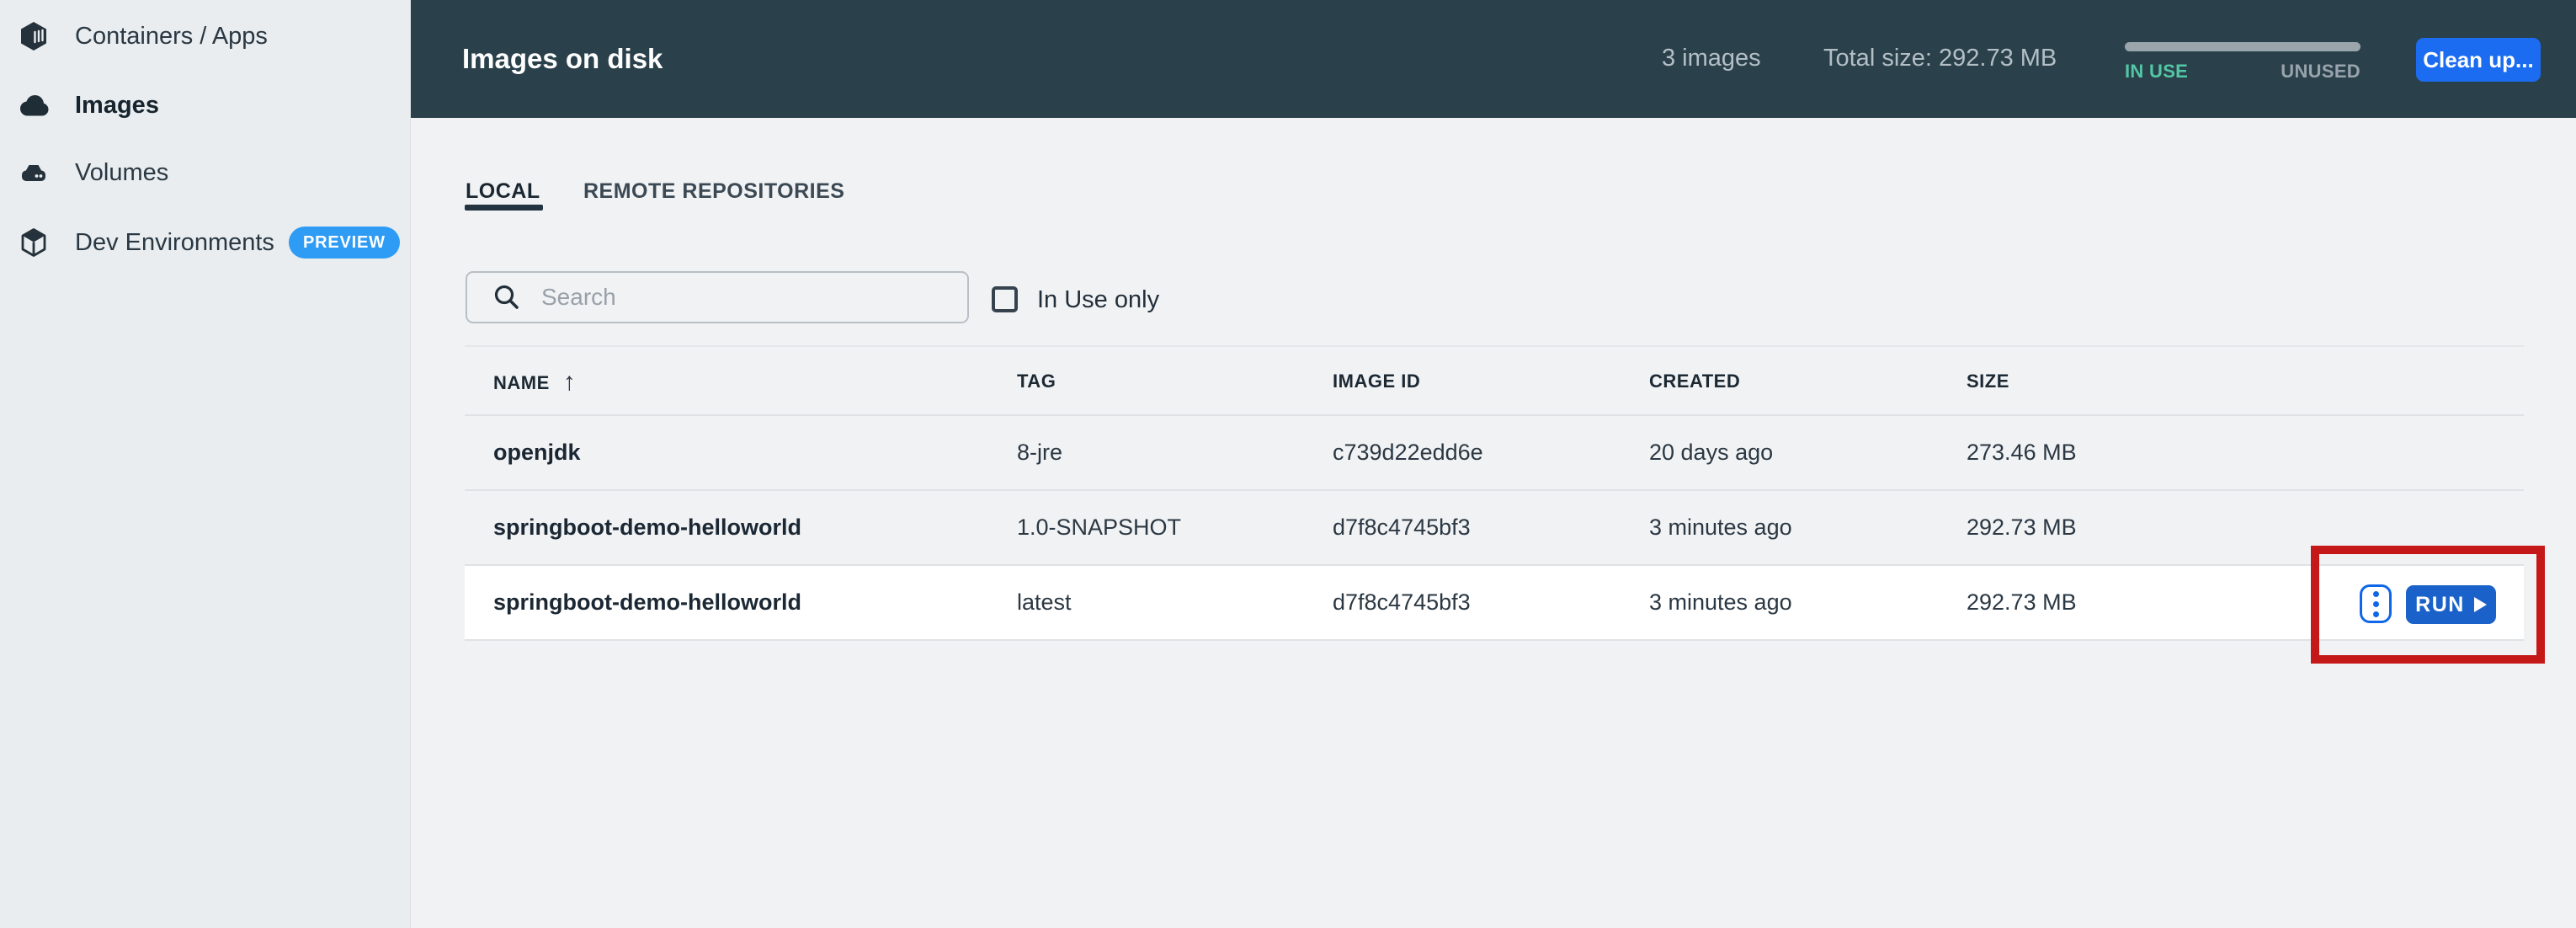  Describe the element at coordinates (174, 242) in the screenshot. I see `sidebar-item-label: Dev Environments` at that location.